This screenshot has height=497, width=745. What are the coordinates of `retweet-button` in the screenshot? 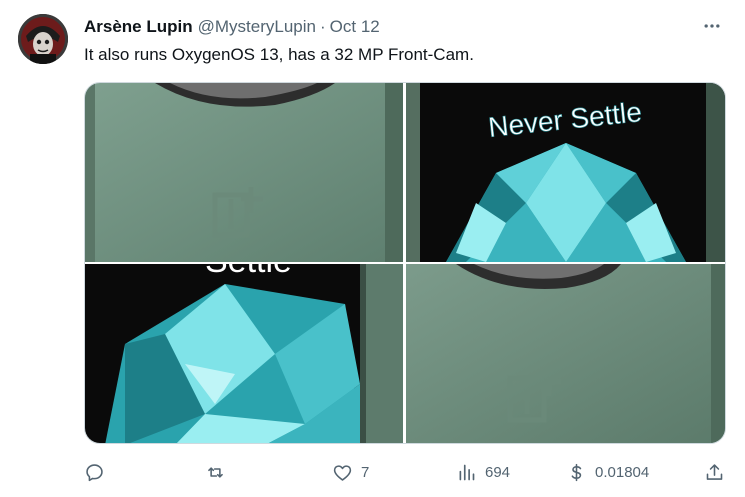 It's located at (219, 472).